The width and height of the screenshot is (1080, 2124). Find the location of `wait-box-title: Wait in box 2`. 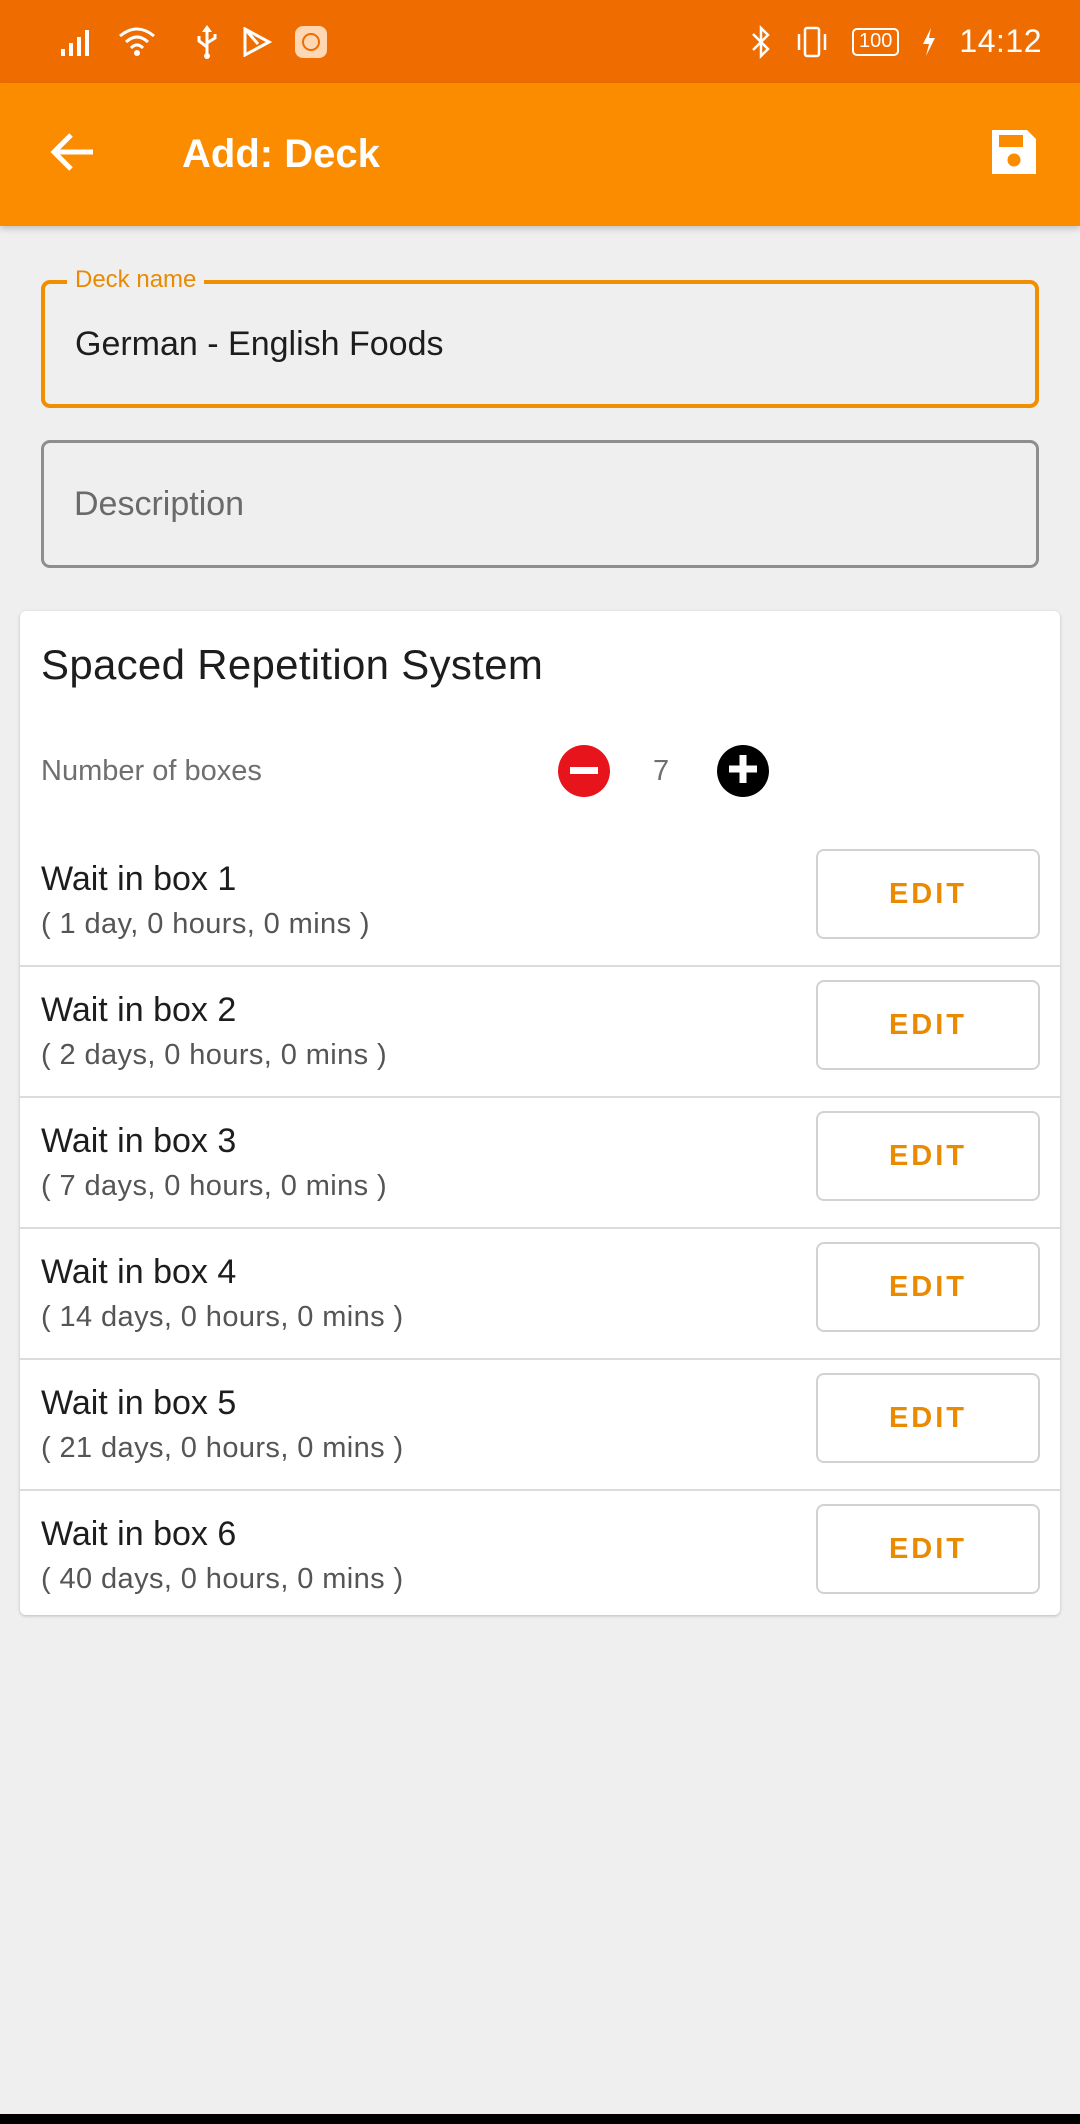

wait-box-title: Wait in box 2 is located at coordinates (139, 1010).